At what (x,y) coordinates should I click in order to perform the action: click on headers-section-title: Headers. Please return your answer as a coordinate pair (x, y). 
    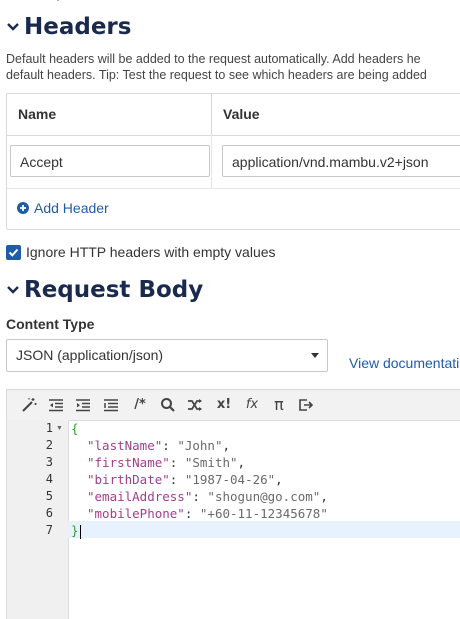
    Looking at the image, I should click on (78, 27).